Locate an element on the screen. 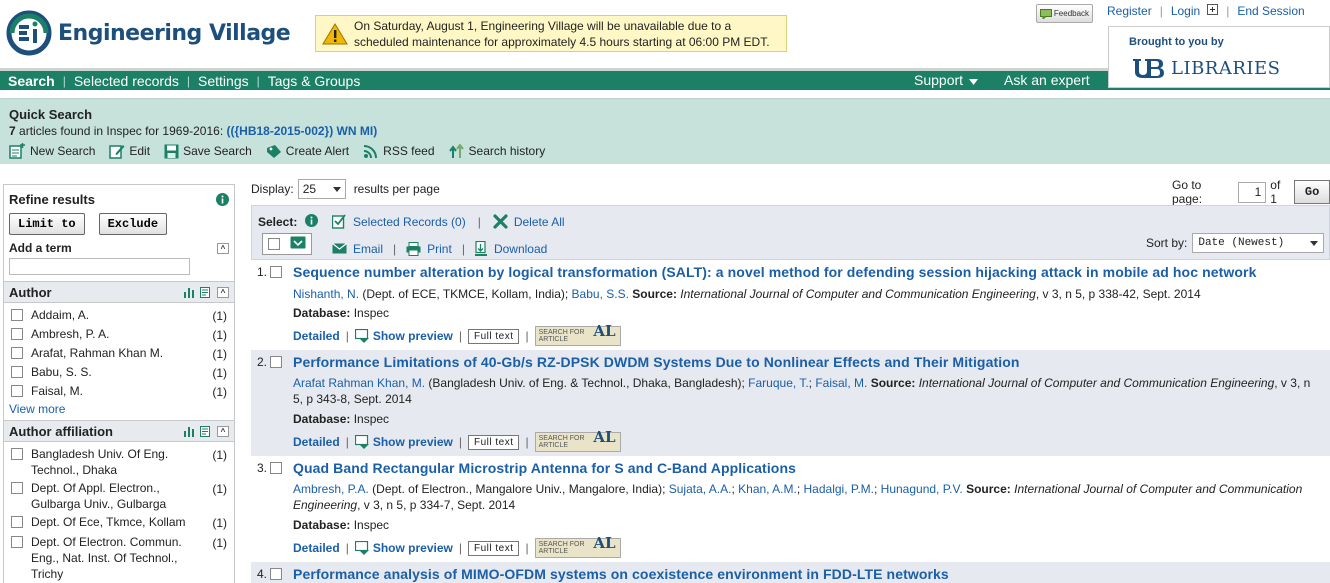  search-query-link: (({HB18-2015-002}) WN MI) is located at coordinates (301, 131).